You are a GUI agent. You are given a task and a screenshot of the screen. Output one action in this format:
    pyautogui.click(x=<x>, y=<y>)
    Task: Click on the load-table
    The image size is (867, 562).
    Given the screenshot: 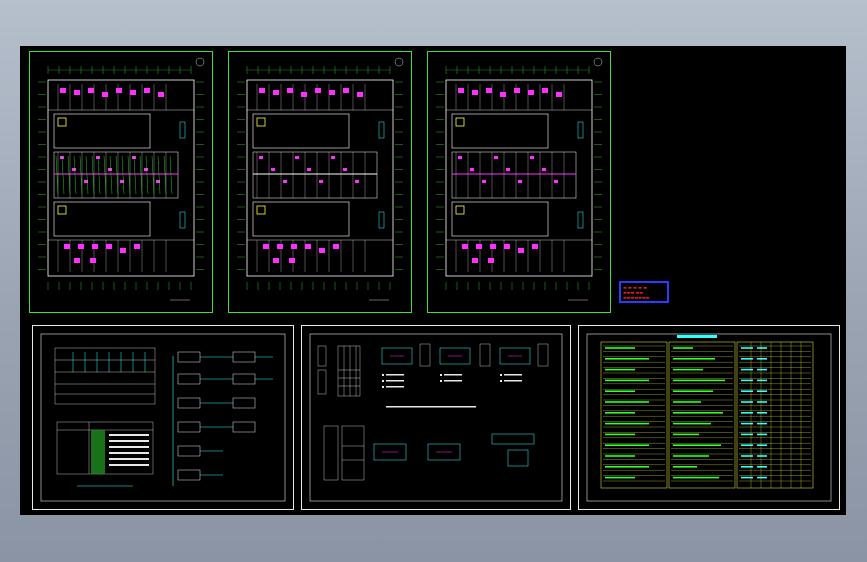 What is the action you would take?
    pyautogui.click(x=105, y=376)
    